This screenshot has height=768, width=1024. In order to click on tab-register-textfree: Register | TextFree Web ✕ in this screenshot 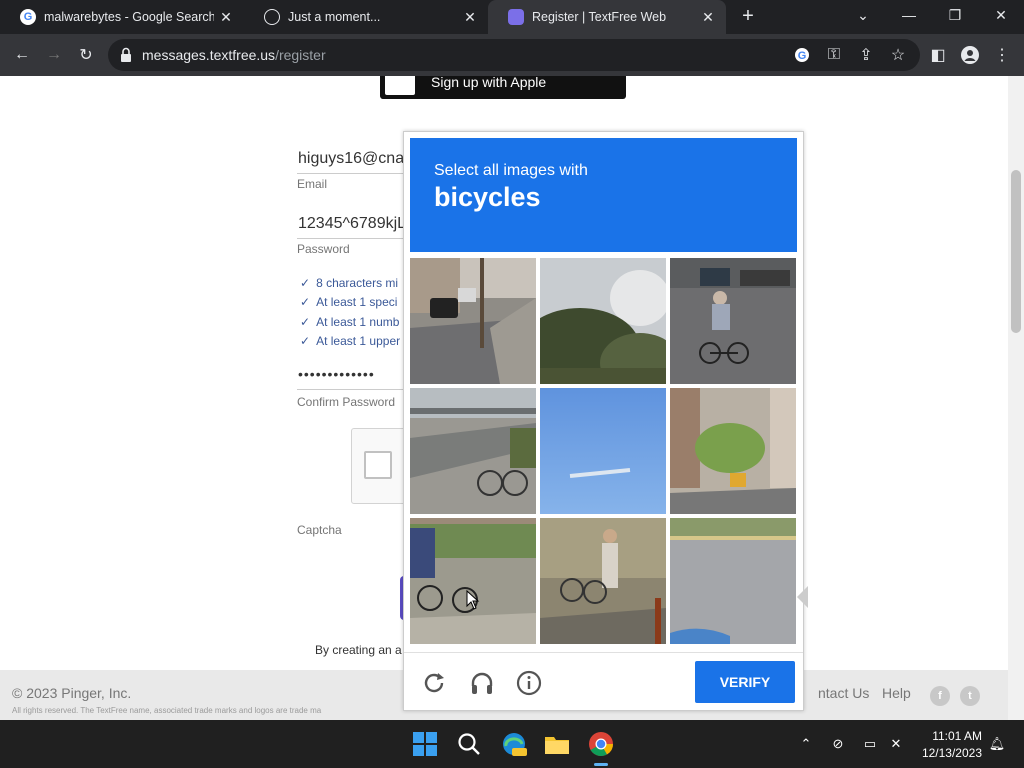, I will do `click(607, 17)`.